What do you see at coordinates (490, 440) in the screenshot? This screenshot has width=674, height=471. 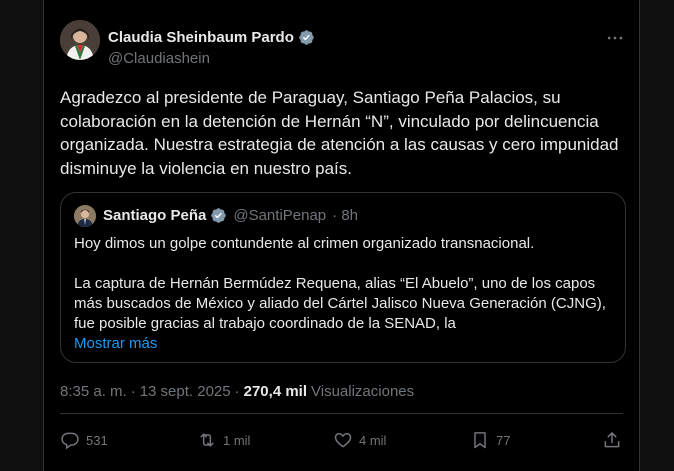 I see `bookmark-button: 77` at bounding box center [490, 440].